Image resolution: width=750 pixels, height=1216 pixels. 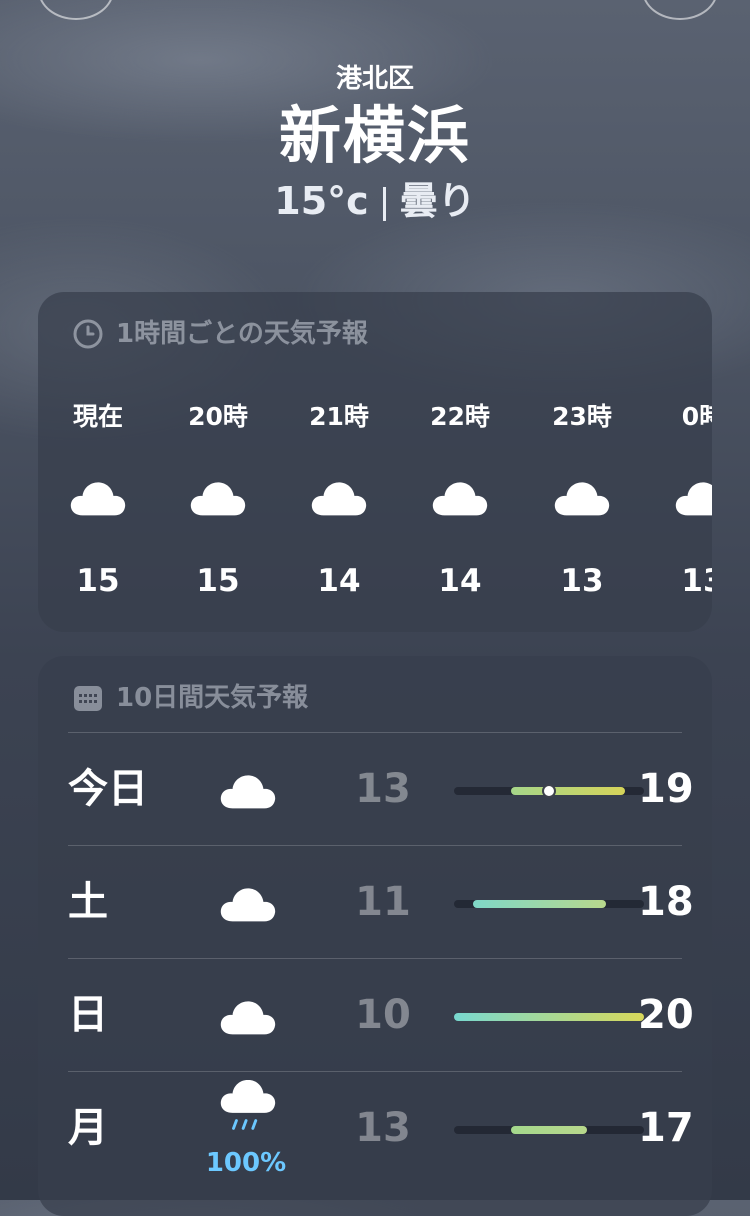 I want to click on list-button, so click(x=680, y=10).